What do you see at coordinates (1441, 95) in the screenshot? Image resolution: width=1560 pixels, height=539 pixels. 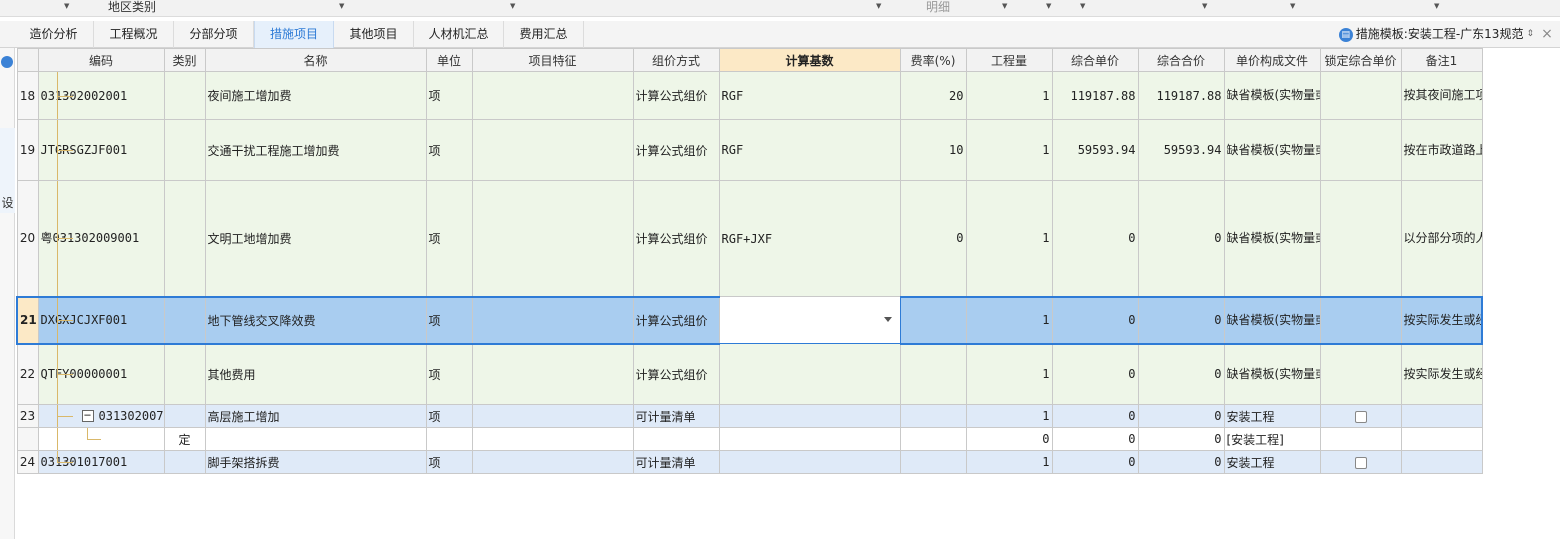 I see `cell-remark: 按其夜间施工项目人工费的20%计算` at bounding box center [1441, 95].